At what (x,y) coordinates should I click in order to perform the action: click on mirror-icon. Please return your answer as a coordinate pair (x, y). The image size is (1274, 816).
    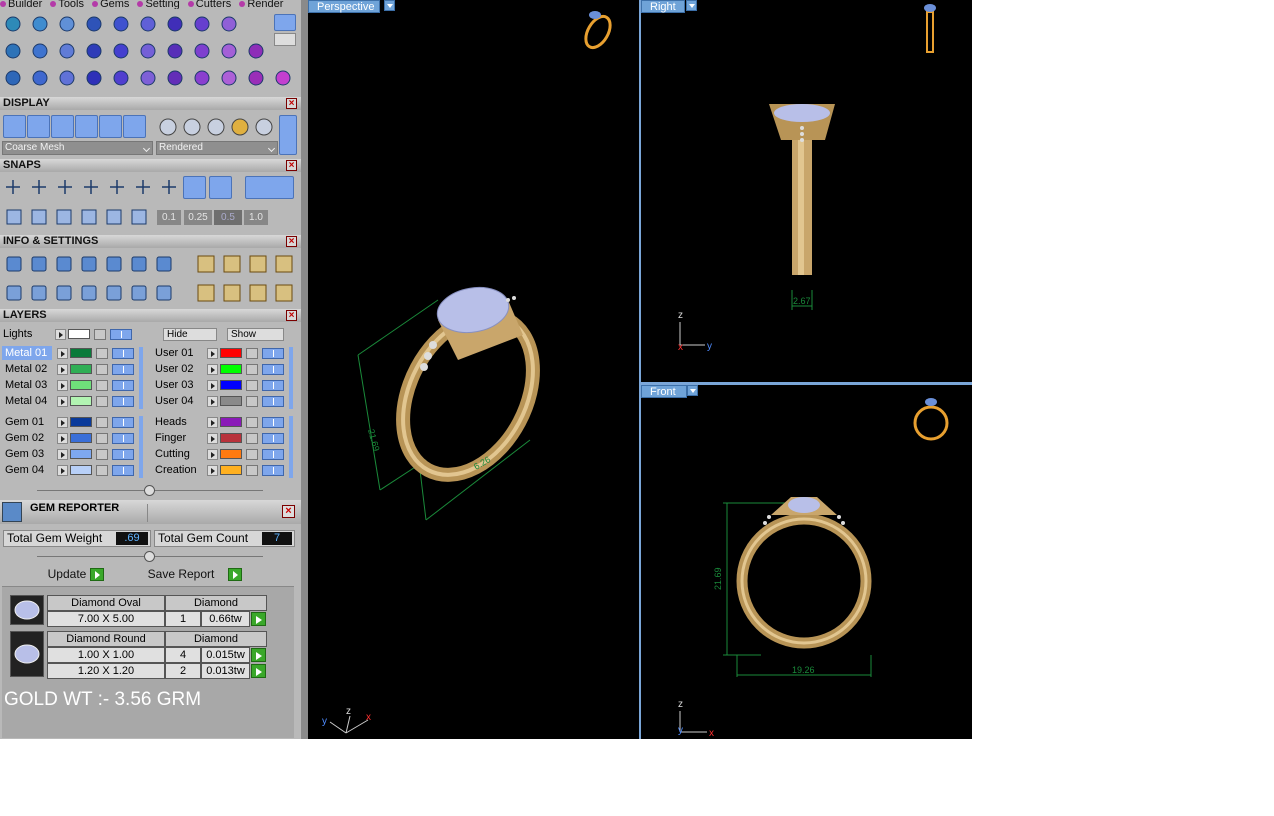
    Looking at the image, I should click on (94, 51).